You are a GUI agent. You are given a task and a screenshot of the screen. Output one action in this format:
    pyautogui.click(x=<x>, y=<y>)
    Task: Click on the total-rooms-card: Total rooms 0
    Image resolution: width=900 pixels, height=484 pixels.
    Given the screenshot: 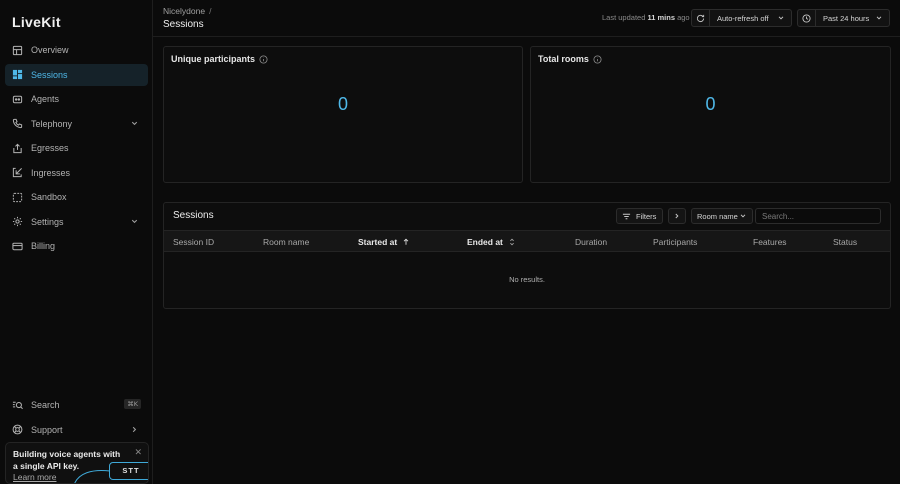 What is the action you would take?
    pyautogui.click(x=710, y=114)
    